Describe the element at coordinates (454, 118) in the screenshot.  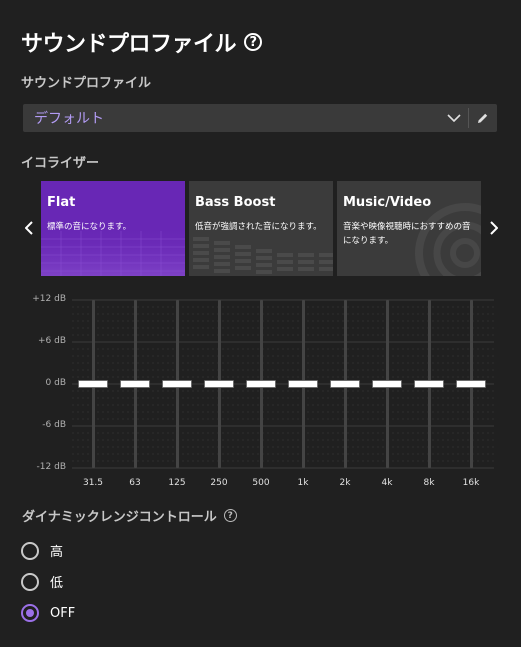
I see `chevron-down-icon` at that location.